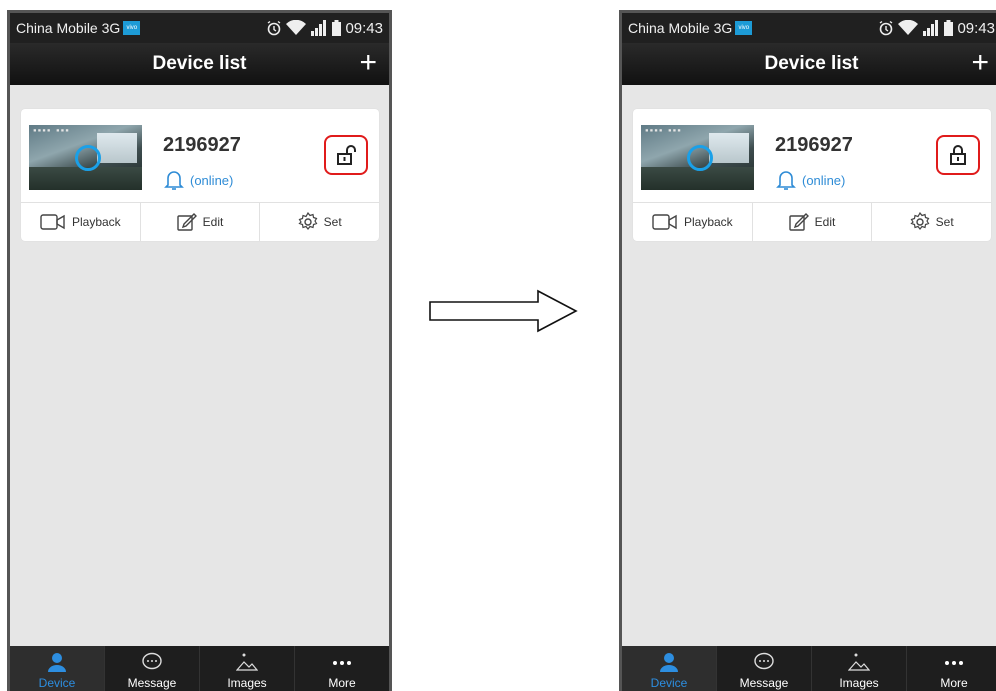 Image resolution: width=996 pixels, height=691 pixels. I want to click on lock-icon, so click(958, 155).